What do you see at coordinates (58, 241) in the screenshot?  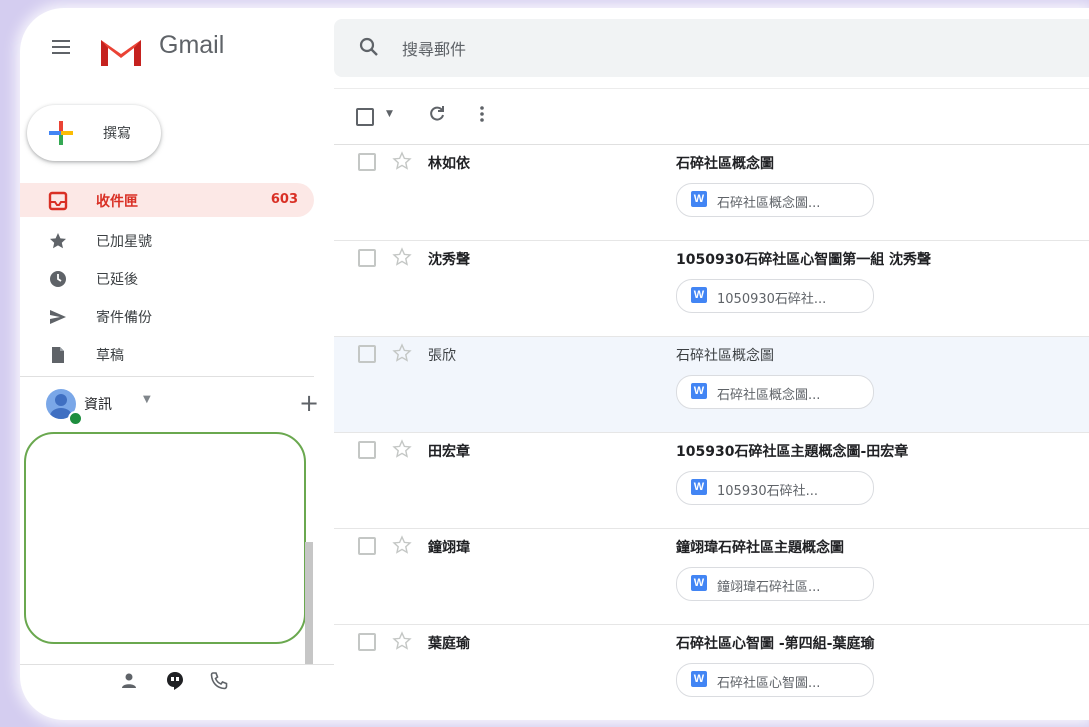 I see `star-icon` at bounding box center [58, 241].